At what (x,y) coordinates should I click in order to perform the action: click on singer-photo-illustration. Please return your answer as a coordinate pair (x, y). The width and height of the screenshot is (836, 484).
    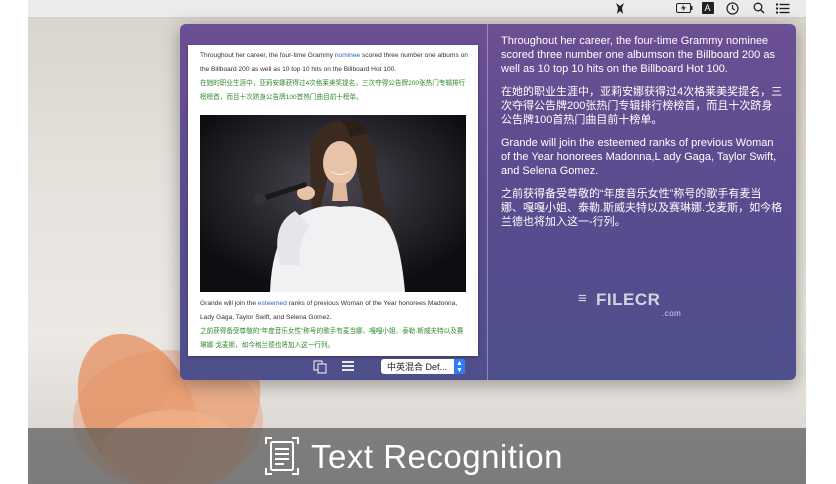
    Looking at the image, I should click on (333, 203).